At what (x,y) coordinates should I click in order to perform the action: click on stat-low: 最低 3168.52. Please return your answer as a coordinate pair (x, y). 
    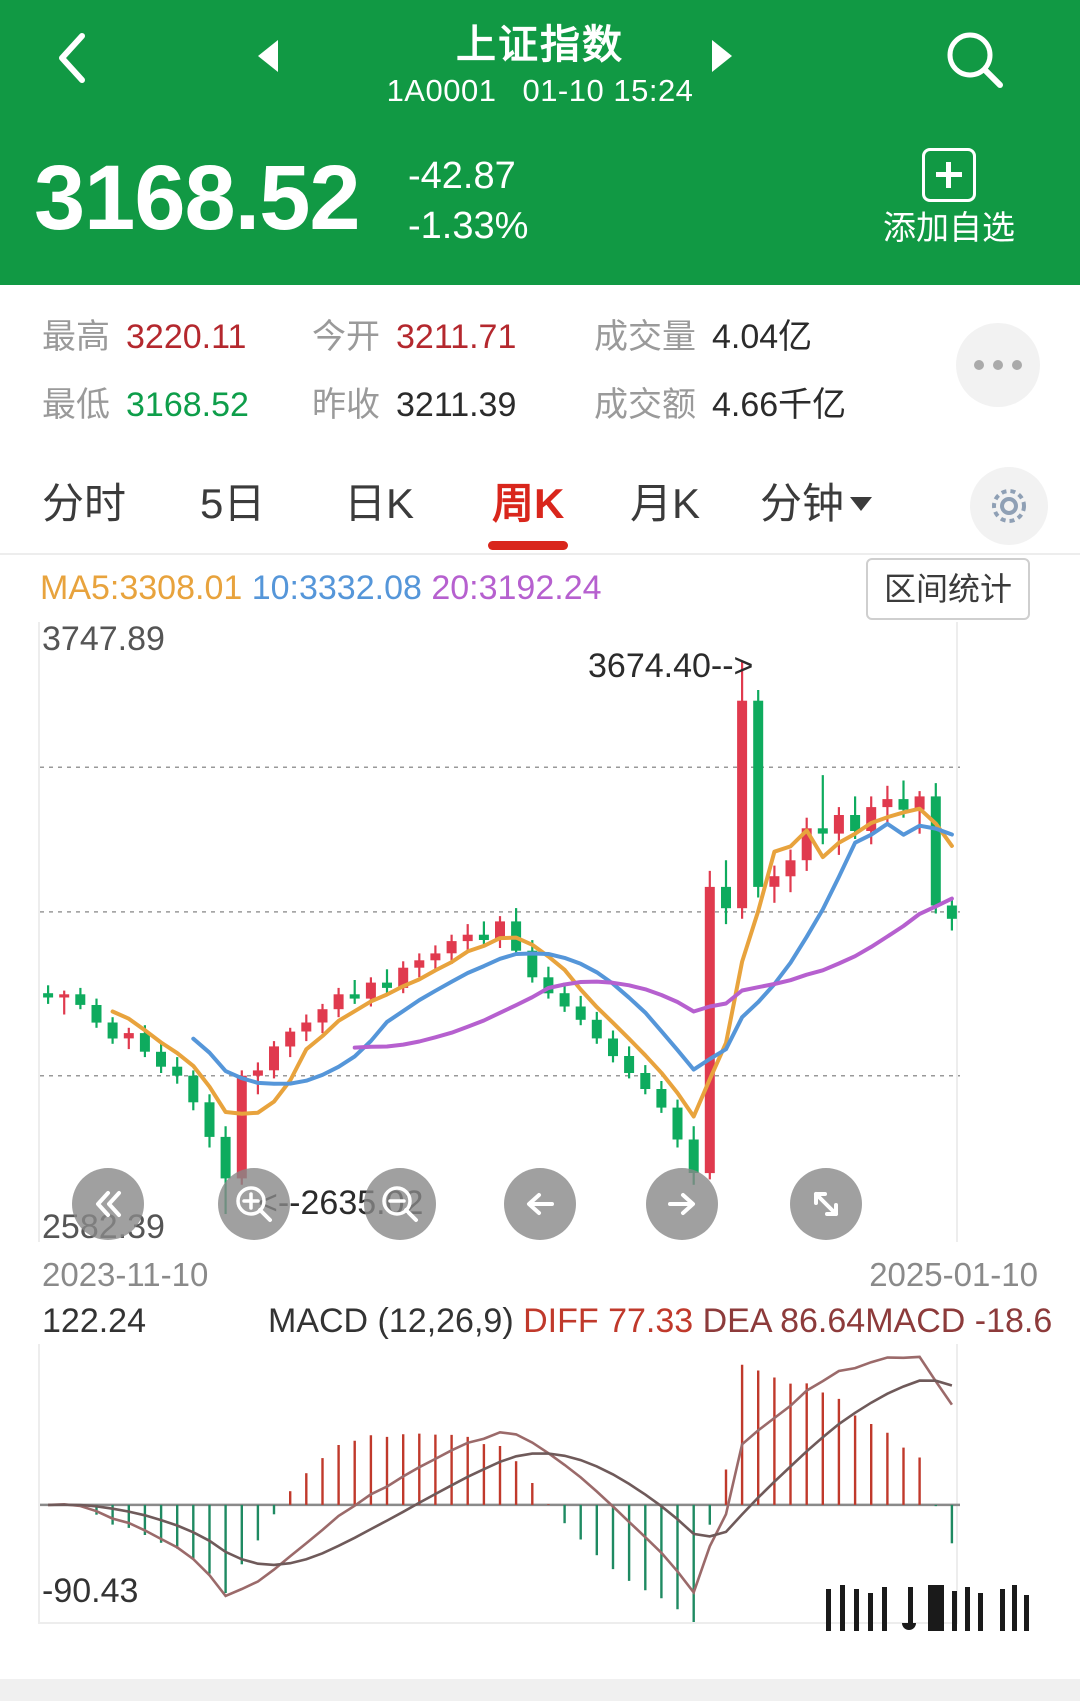
    Looking at the image, I should click on (145, 405).